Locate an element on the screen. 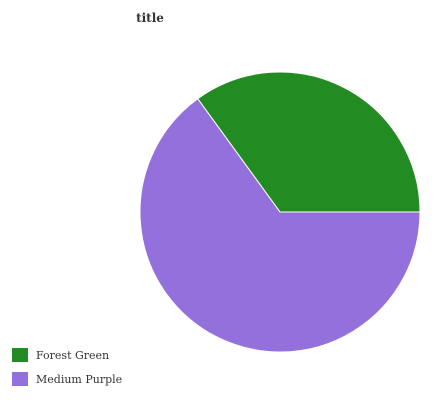 This screenshot has width=438, height=400. legend-label-medium-purple: Medium Purple is located at coordinates (79, 379).